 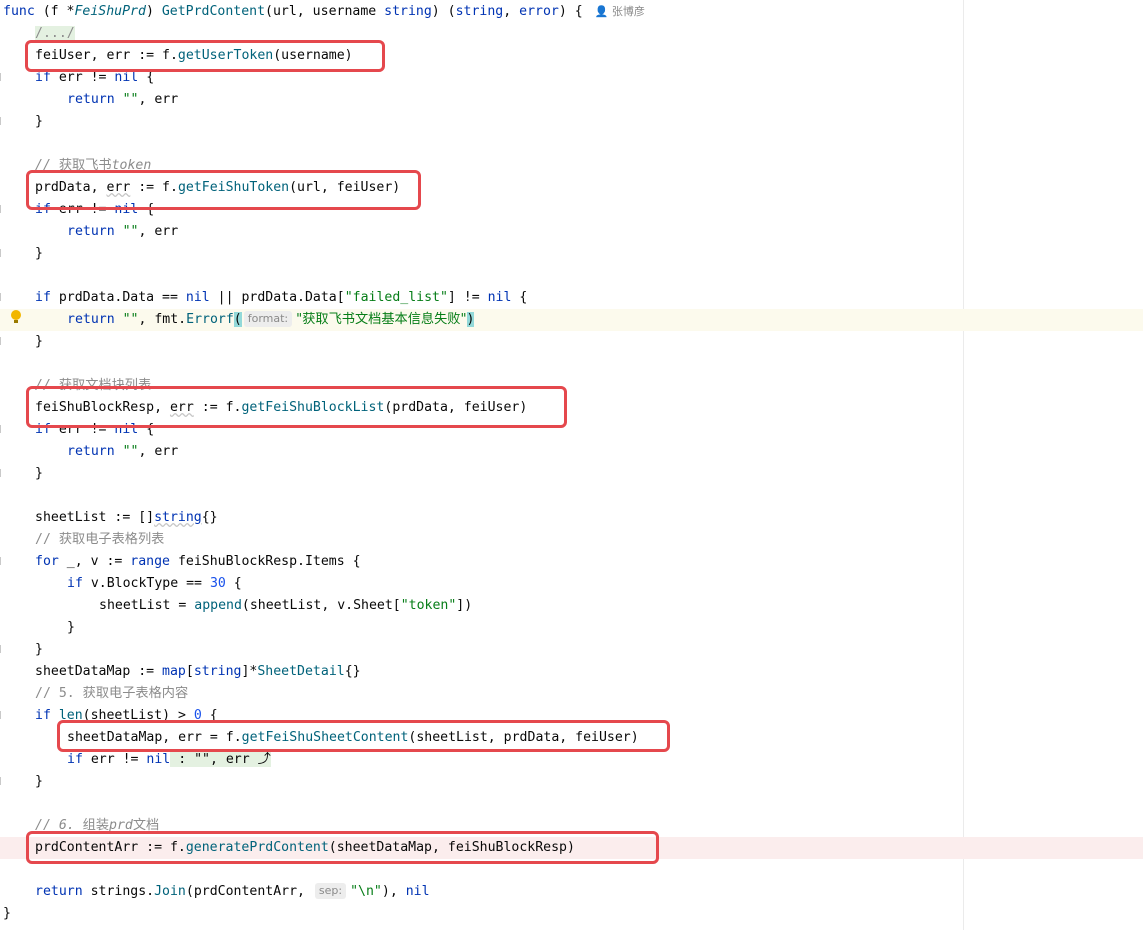 I want to click on code-text: ]), so click(x=464, y=605).